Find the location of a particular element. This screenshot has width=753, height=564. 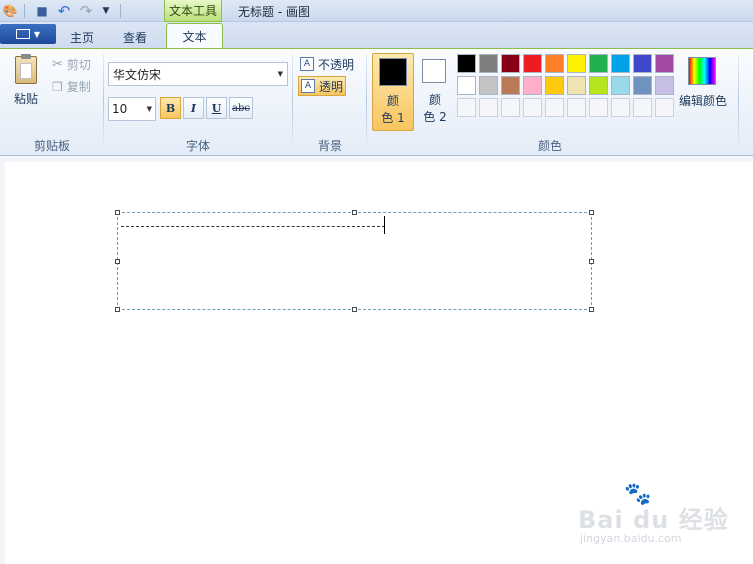

text-baseline-guide is located at coordinates (253, 226).